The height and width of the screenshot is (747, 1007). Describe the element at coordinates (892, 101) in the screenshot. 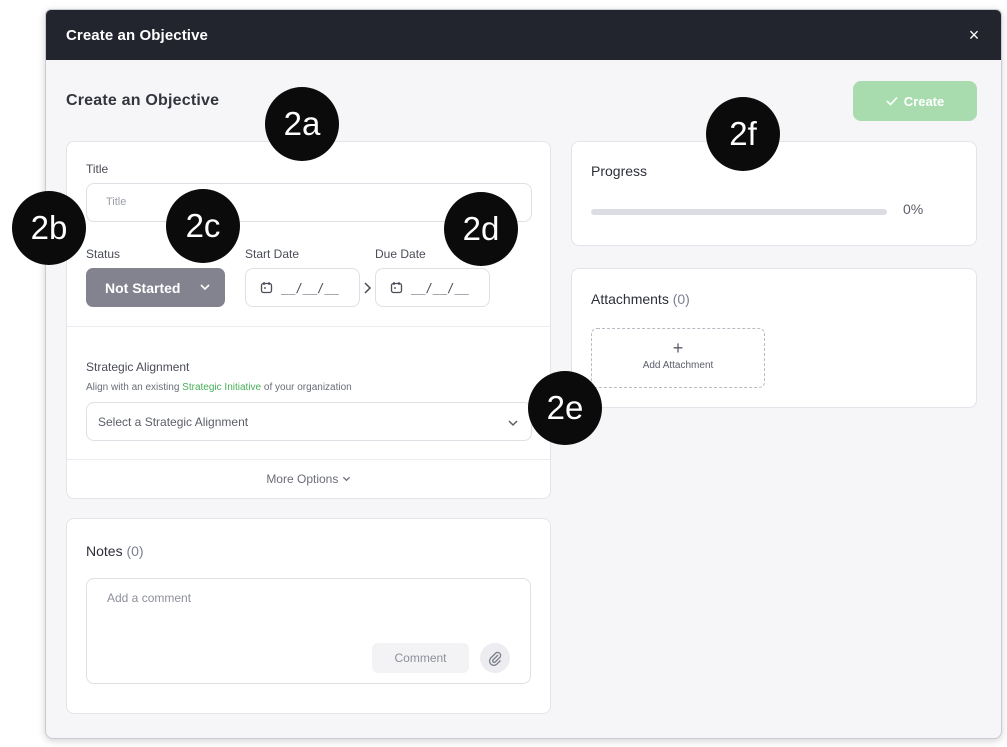

I see `check-icon` at that location.